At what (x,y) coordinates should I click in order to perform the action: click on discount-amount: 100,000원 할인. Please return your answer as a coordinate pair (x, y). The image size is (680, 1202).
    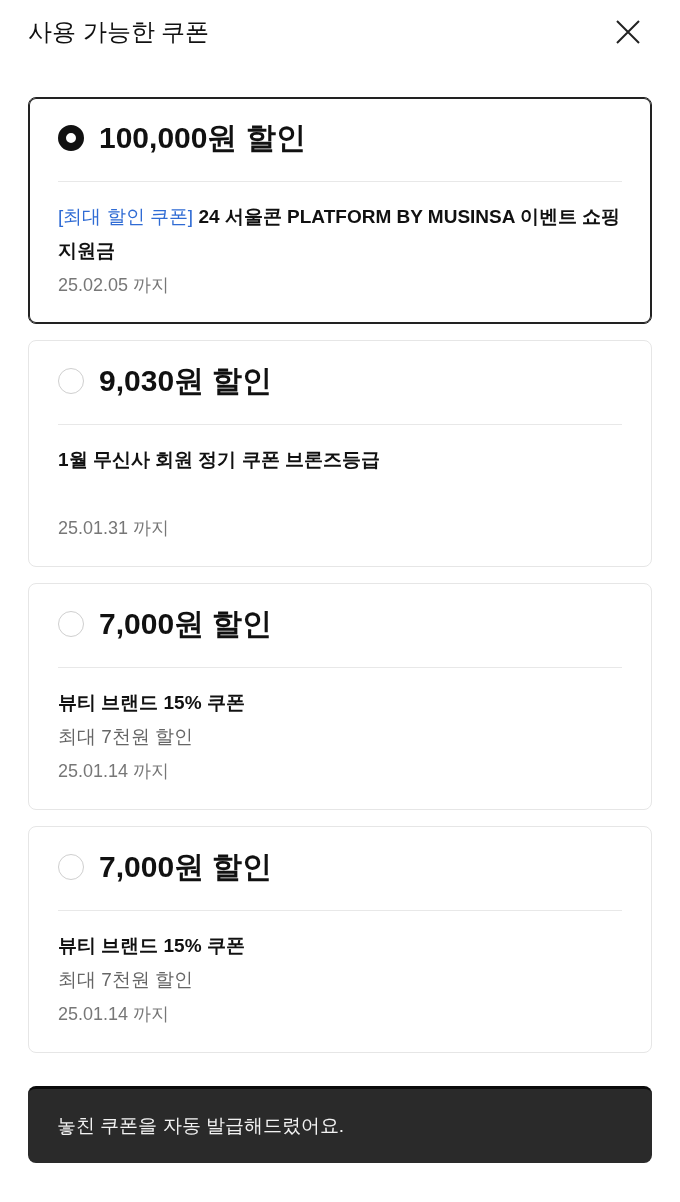
    Looking at the image, I should click on (202, 138).